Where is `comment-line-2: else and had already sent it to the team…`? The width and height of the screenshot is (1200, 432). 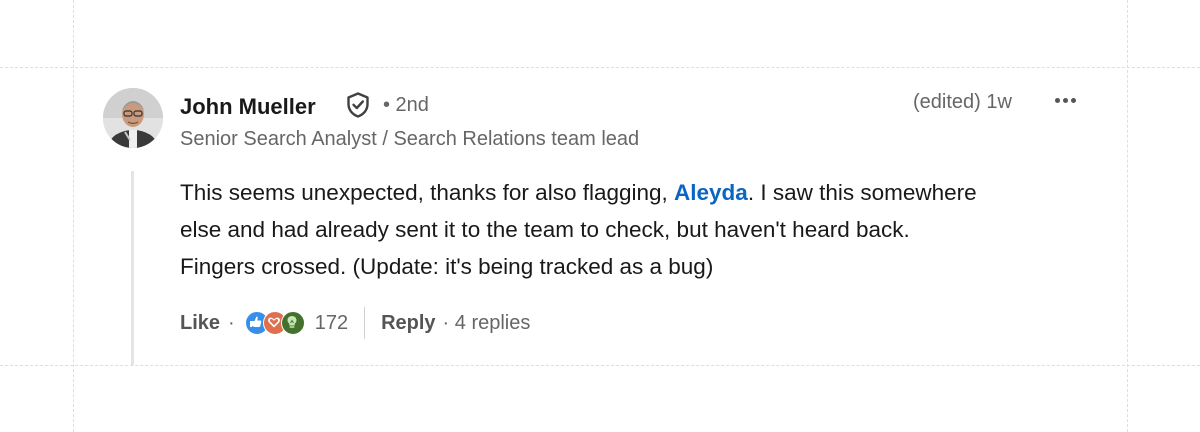 comment-line-2: else and had already sent it to the team… is located at coordinates (545, 229).